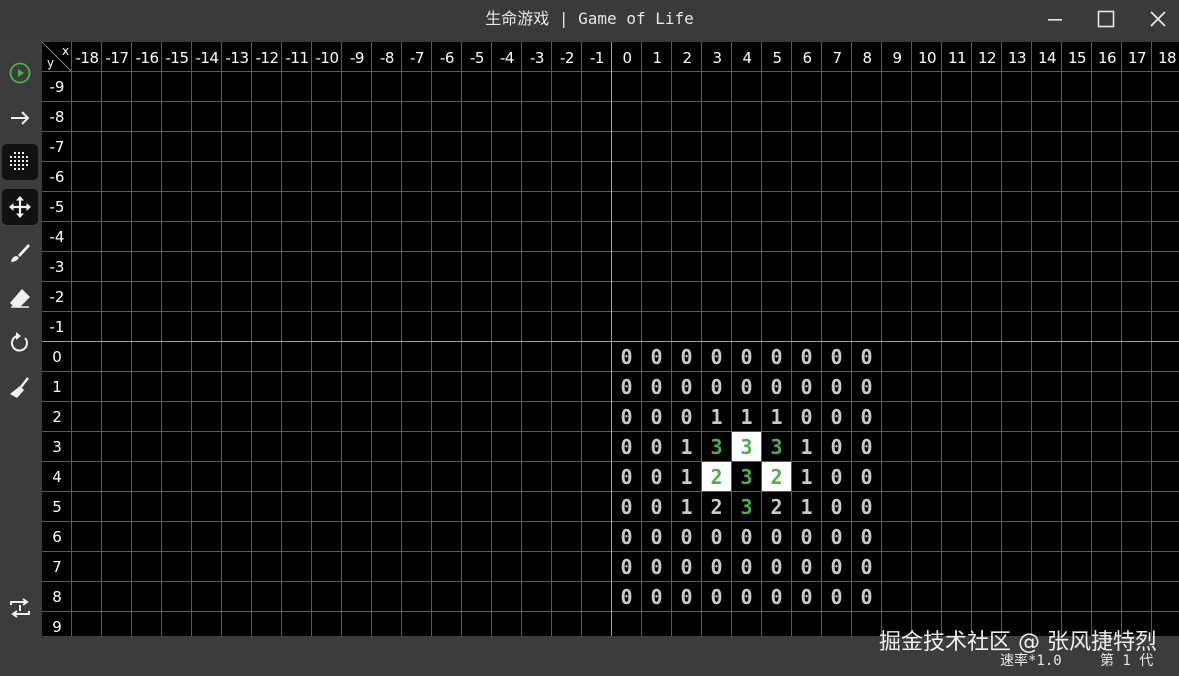 The image size is (1179, 676). I want to click on minimize-button, so click(1055, 19).